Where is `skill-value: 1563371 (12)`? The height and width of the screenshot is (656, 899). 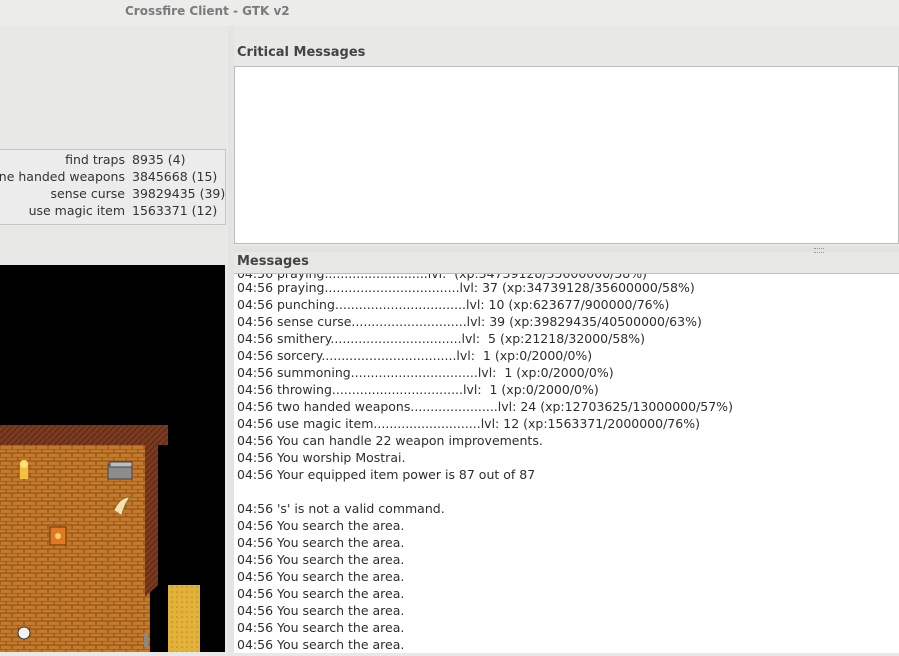 skill-value: 1563371 (12) is located at coordinates (175, 210).